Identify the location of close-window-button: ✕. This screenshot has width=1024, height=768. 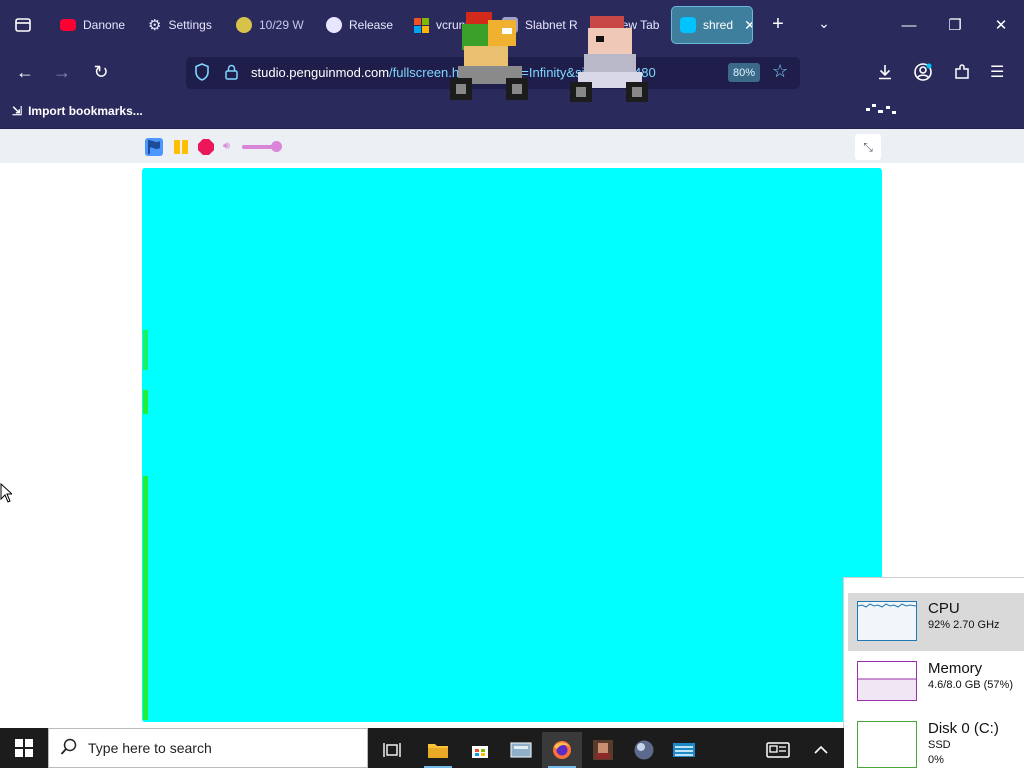
(1001, 25).